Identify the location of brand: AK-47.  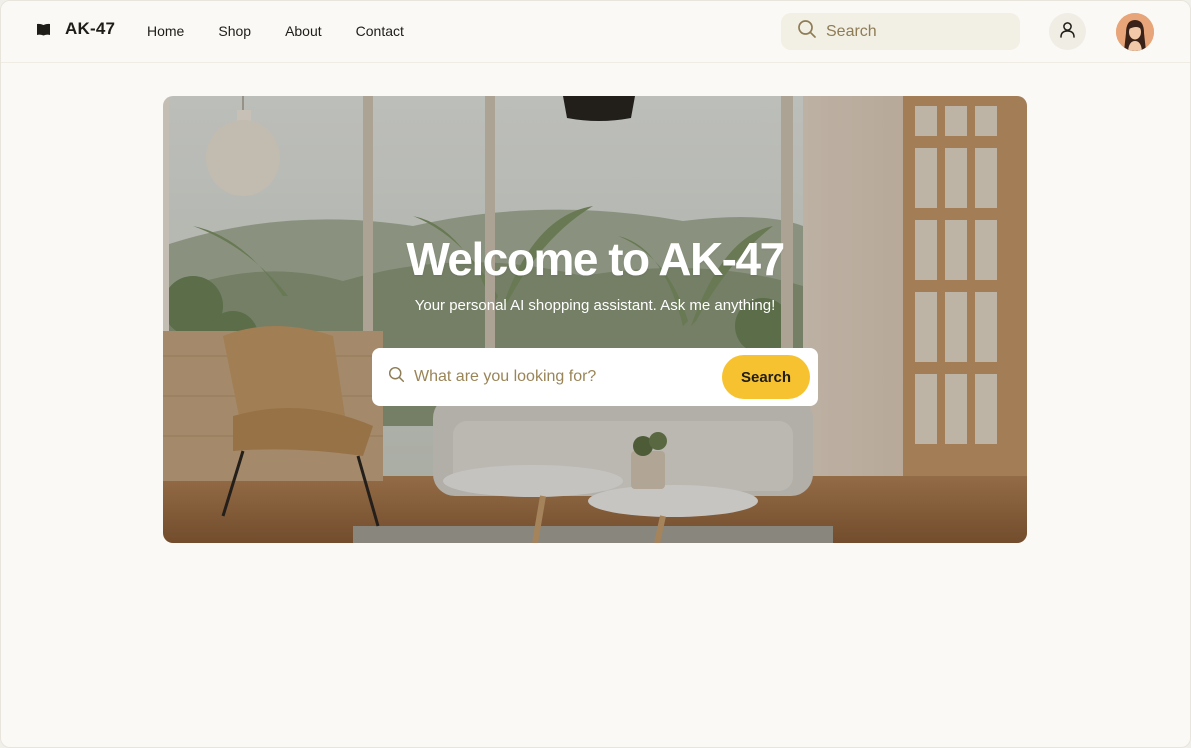
(75, 29).